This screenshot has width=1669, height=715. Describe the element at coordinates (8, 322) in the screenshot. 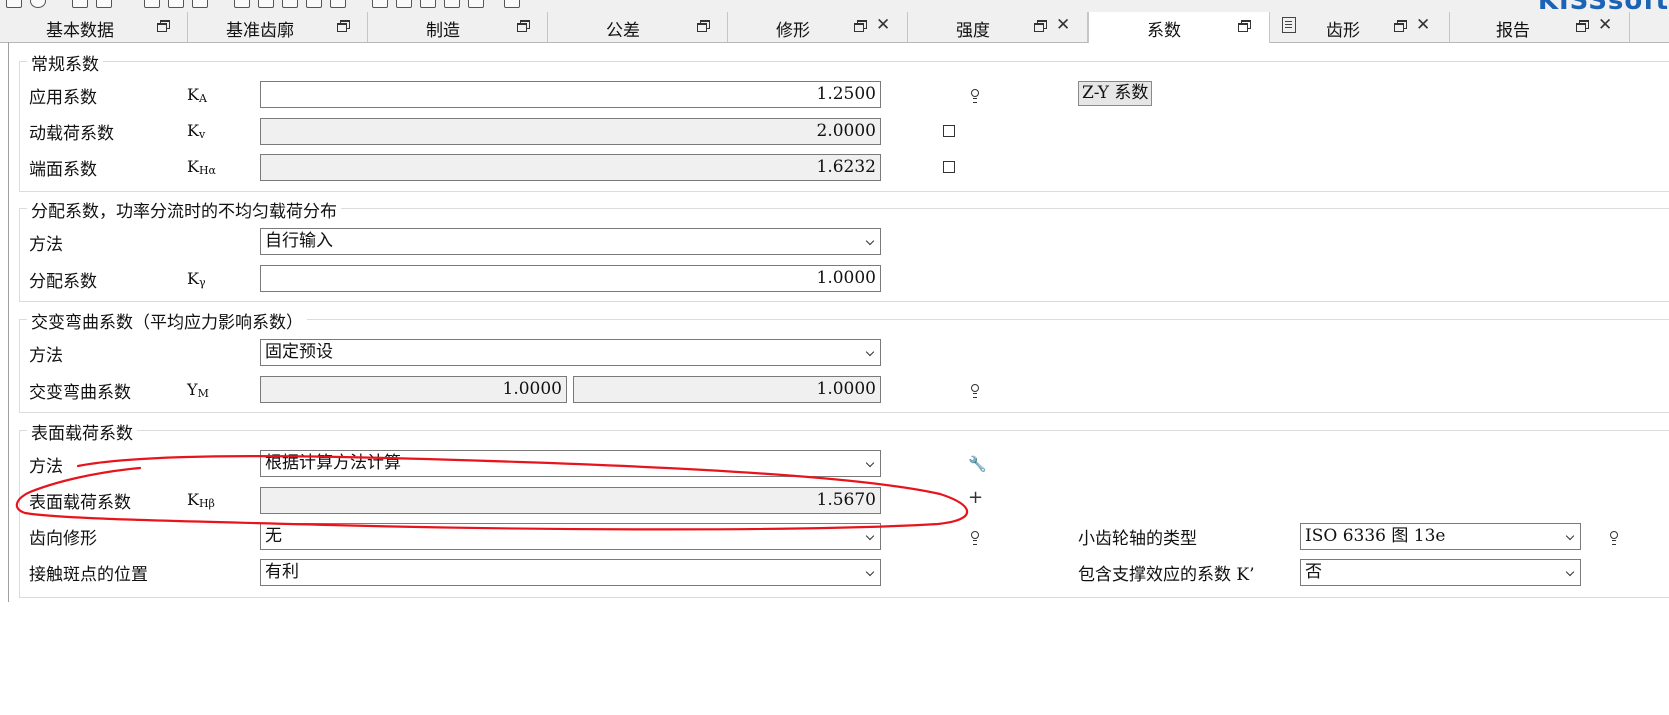

I see `panel-left-border` at that location.